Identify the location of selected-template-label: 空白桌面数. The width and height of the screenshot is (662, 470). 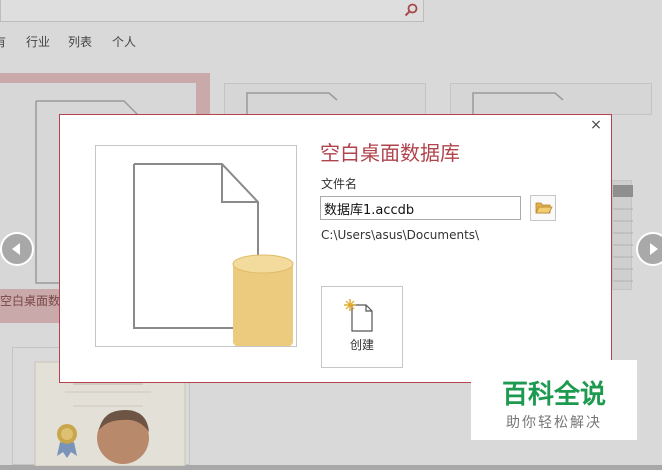
(30, 301).